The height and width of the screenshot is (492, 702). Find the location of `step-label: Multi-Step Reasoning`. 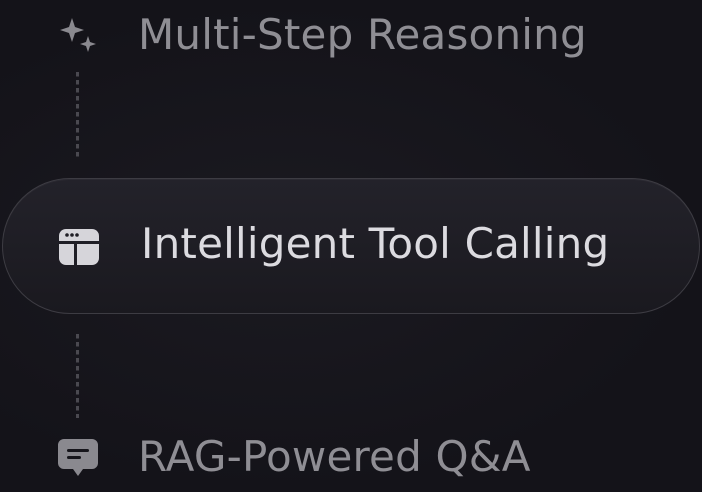

step-label: Multi-Step Reasoning is located at coordinates (362, 34).